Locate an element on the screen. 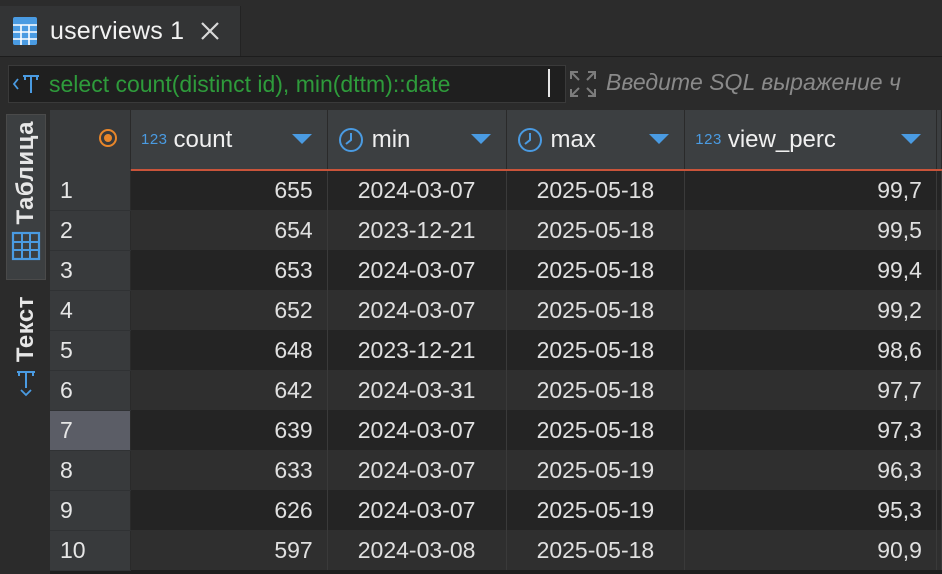  table-row: 10 597 2024-03-08 2025-05-18 90,9 is located at coordinates (496, 550).